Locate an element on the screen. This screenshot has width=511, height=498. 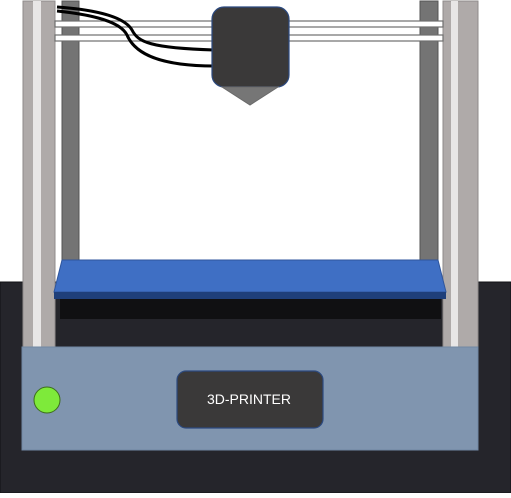
right-frame-rail-highlight is located at coordinates (454, 174).